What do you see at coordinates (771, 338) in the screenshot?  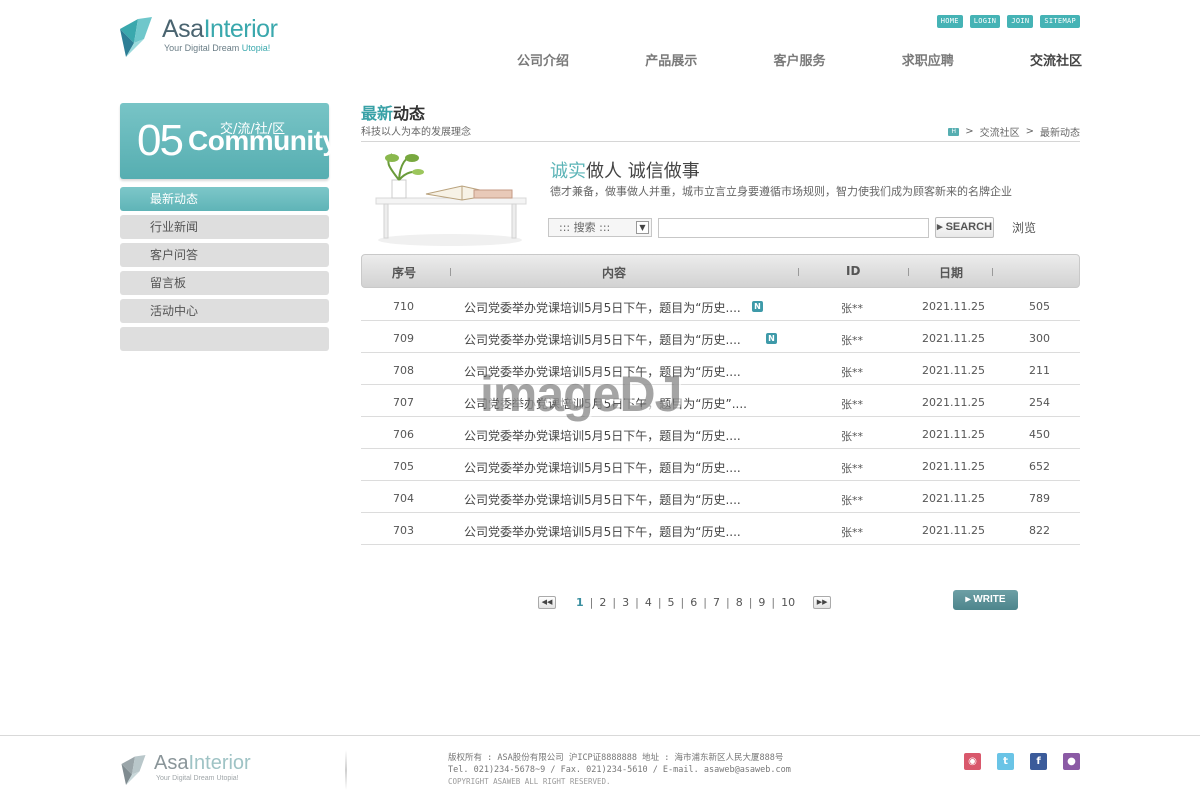 I see `new-badge: N` at bounding box center [771, 338].